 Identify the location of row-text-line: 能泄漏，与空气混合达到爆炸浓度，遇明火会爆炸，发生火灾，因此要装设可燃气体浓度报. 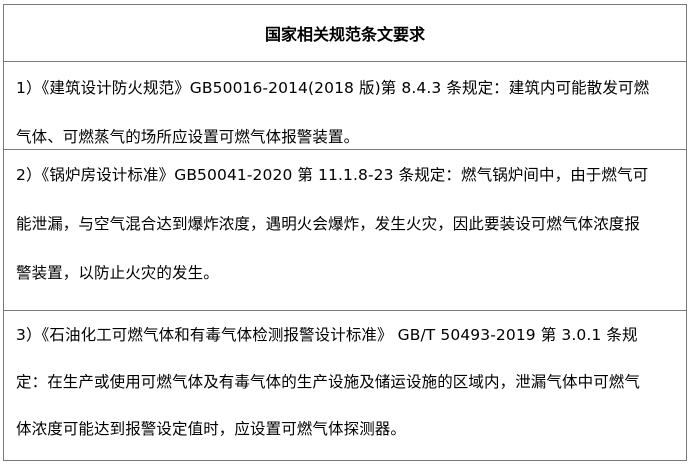
(328, 224).